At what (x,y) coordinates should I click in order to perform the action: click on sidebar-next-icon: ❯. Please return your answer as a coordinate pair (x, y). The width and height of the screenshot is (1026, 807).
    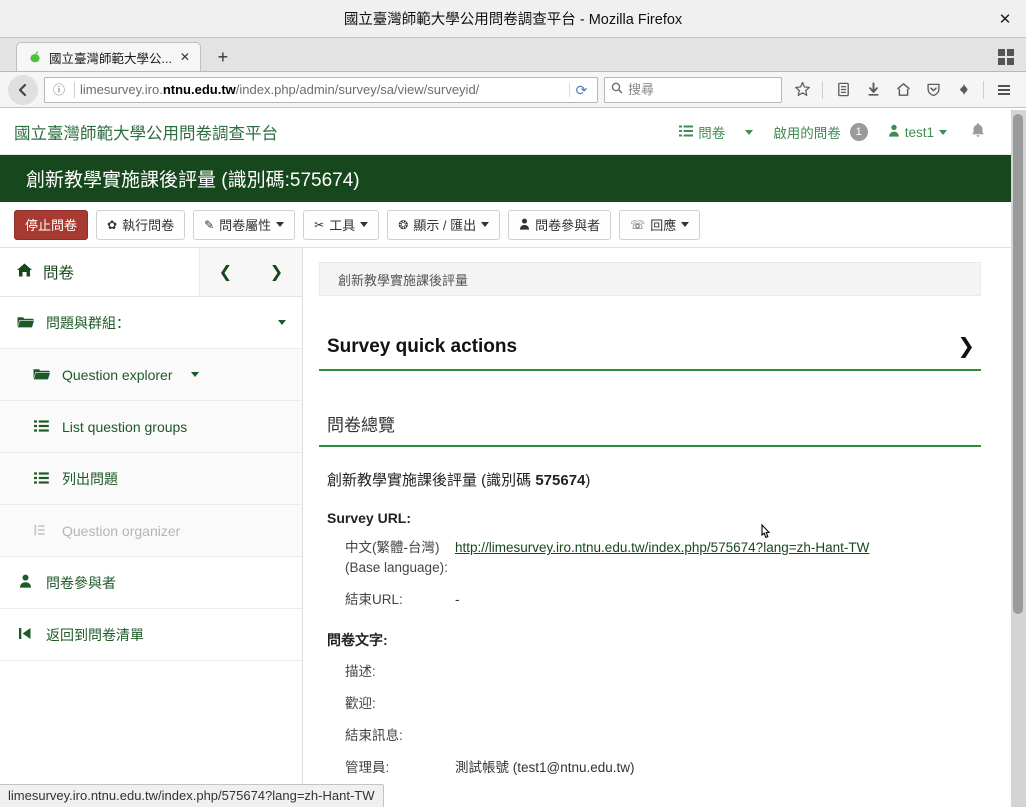
    Looking at the image, I should click on (276, 272).